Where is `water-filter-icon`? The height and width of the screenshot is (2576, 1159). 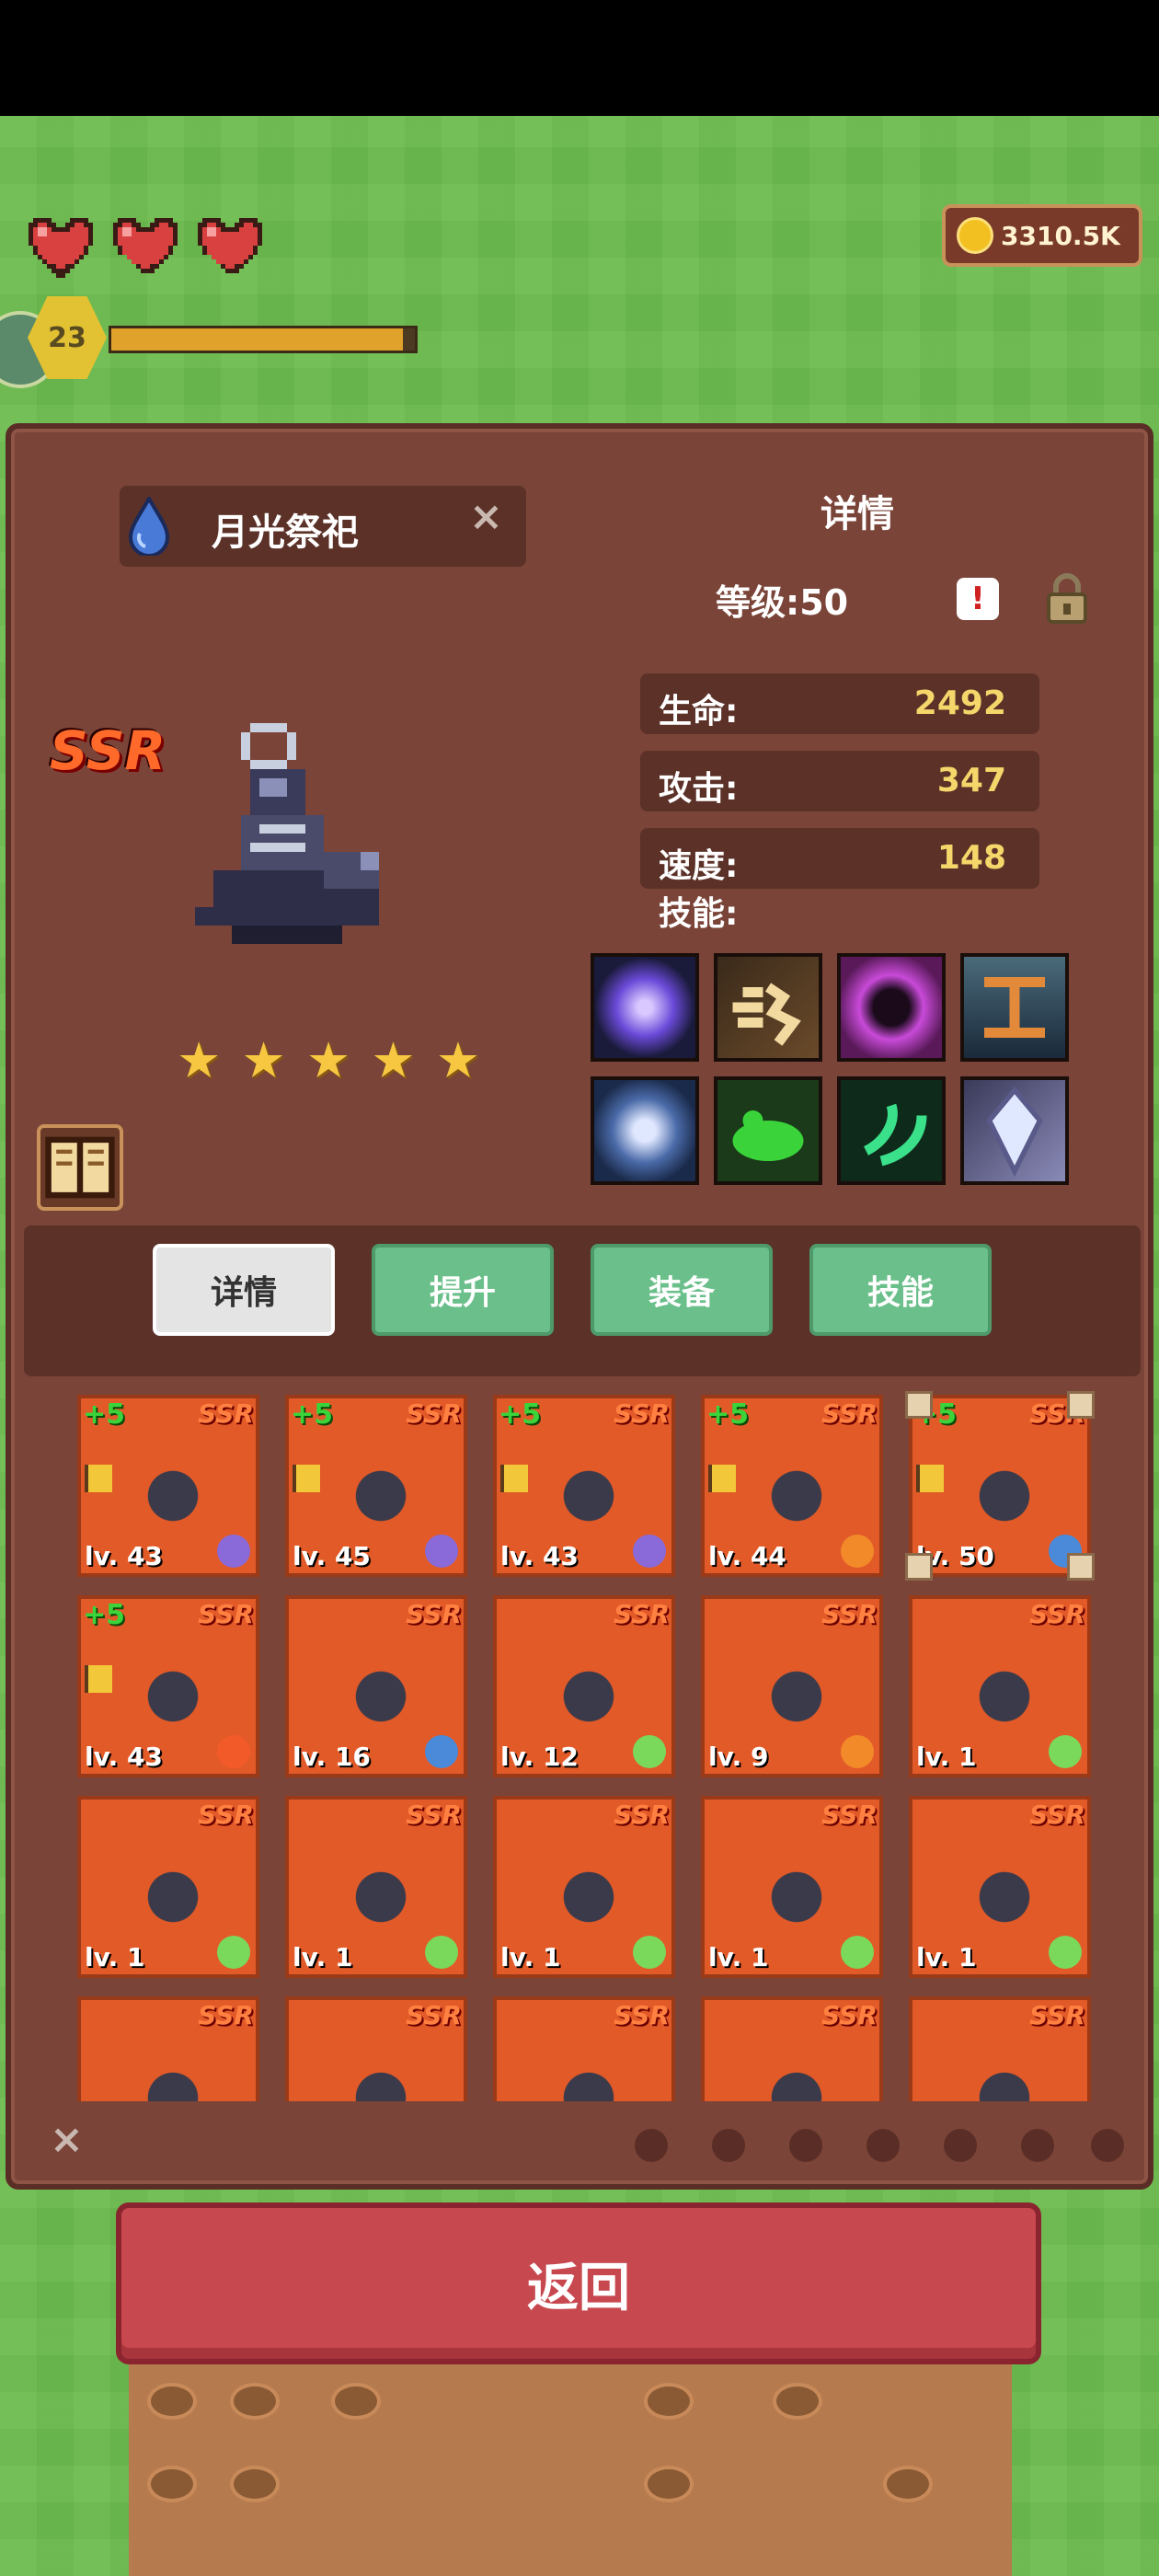 water-filter-icon is located at coordinates (728, 2145).